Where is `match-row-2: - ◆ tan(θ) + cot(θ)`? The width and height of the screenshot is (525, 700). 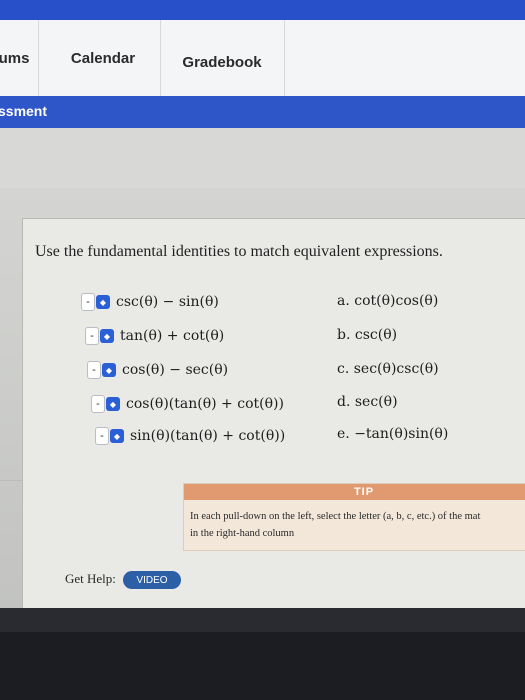 match-row-2: - ◆ tan(θ) + cot(θ) is located at coordinates (154, 336).